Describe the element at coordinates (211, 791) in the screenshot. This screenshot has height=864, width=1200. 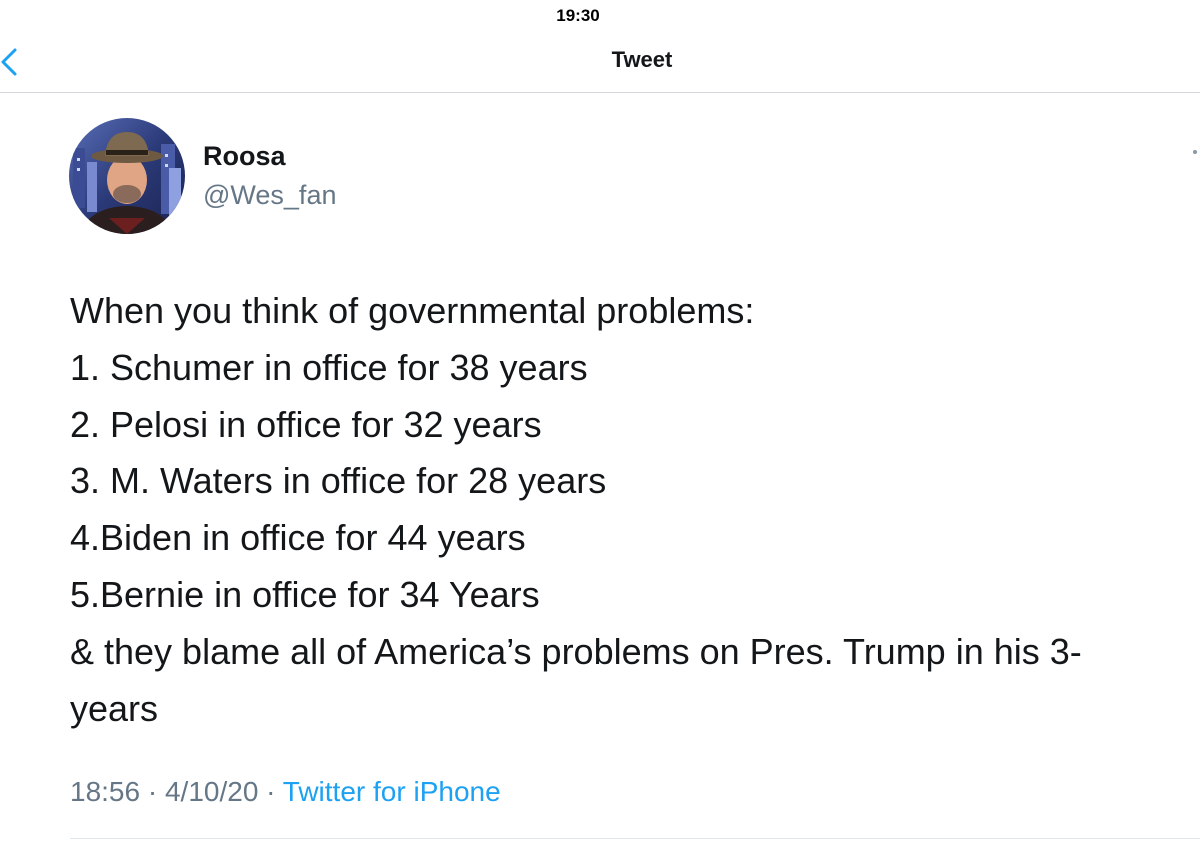
I see `tweet-date: 4/10/20` at that location.